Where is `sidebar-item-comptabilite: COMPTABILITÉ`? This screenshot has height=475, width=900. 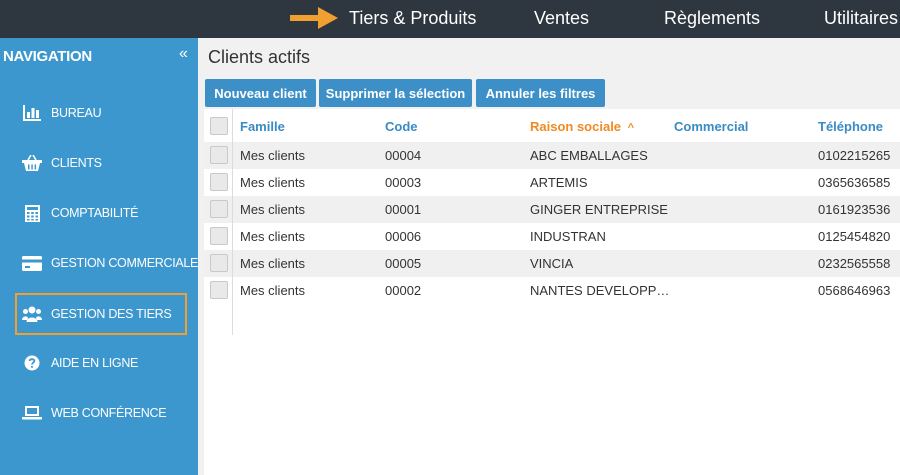 sidebar-item-comptabilite: COMPTABILITÉ is located at coordinates (80, 213).